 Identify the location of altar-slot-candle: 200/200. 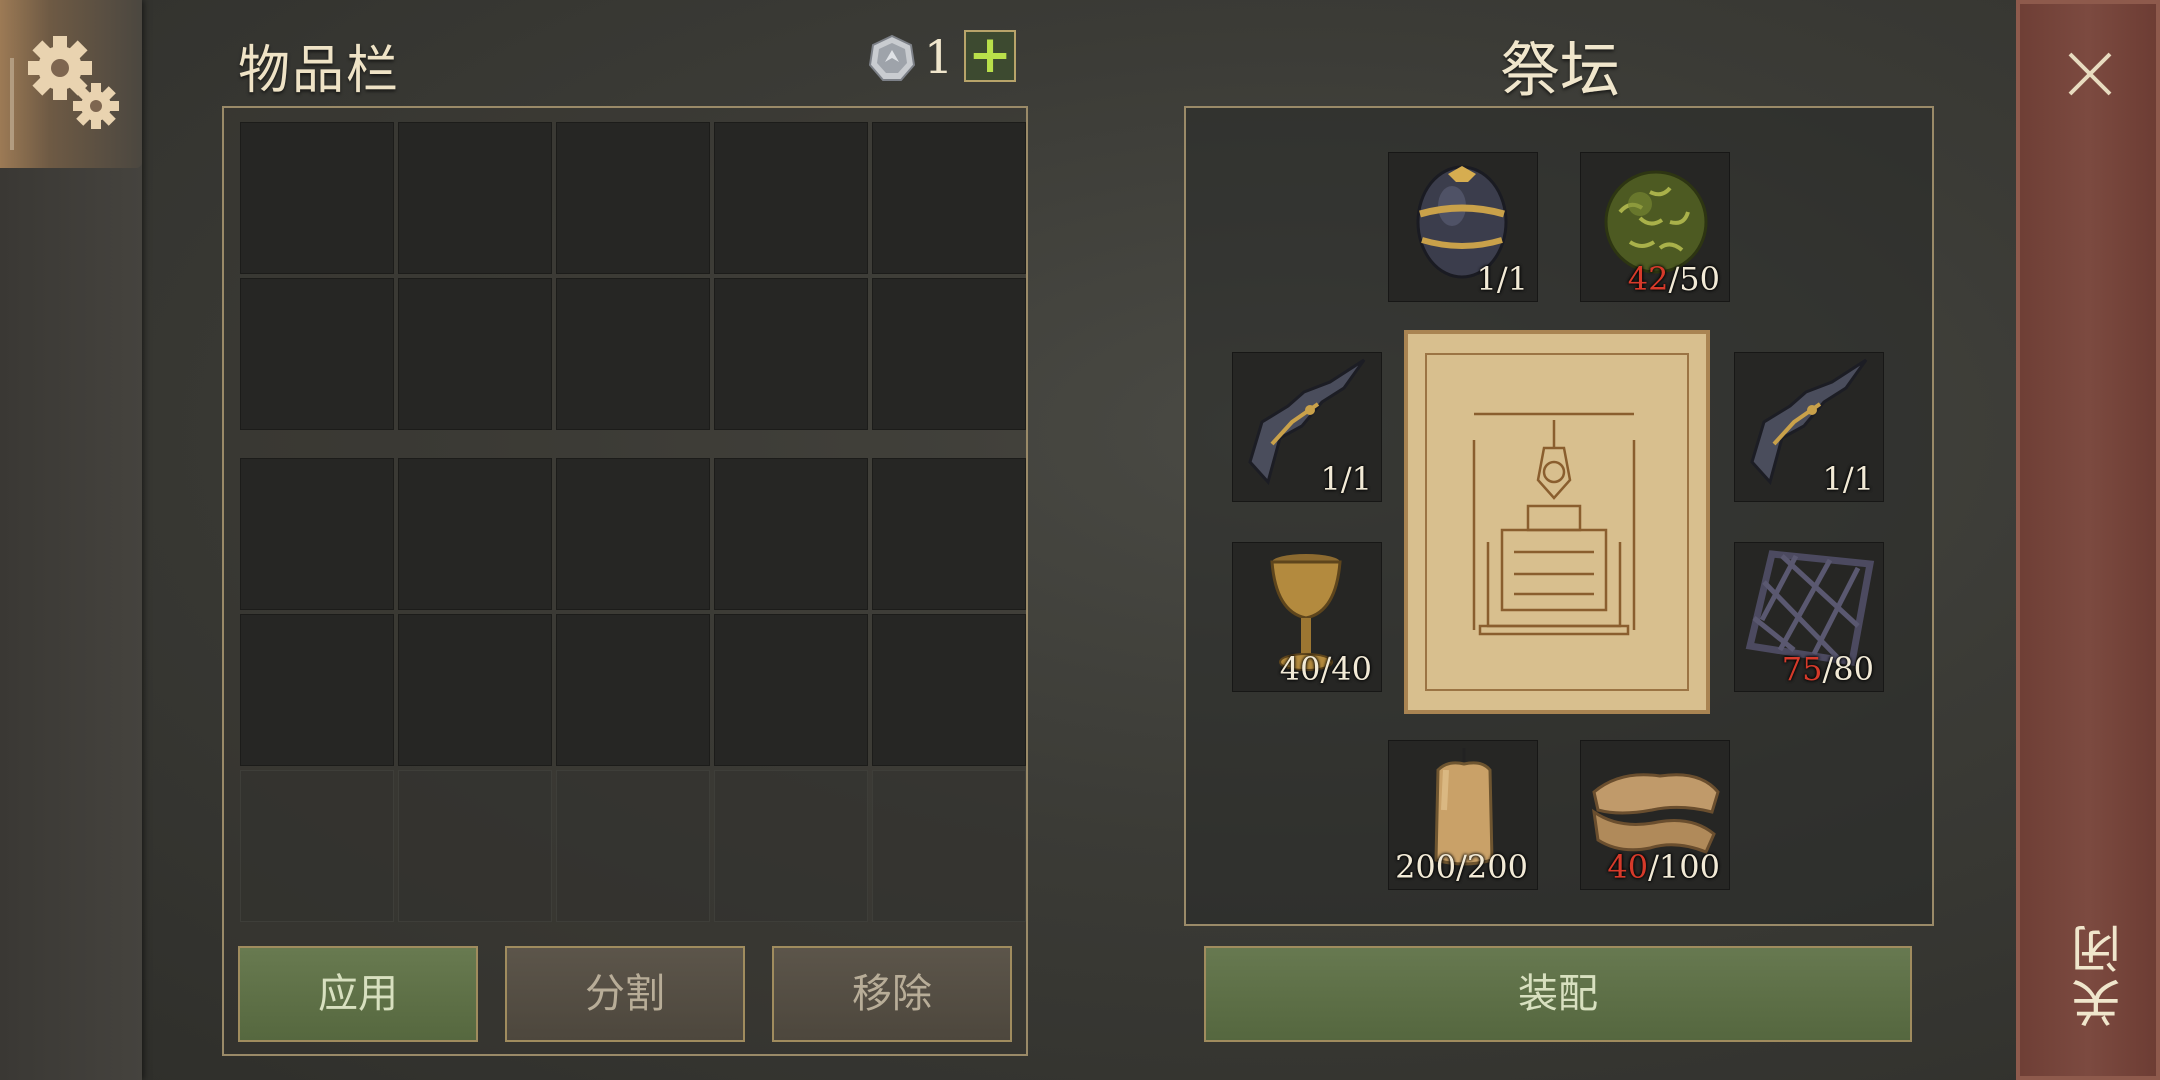
(1463, 815).